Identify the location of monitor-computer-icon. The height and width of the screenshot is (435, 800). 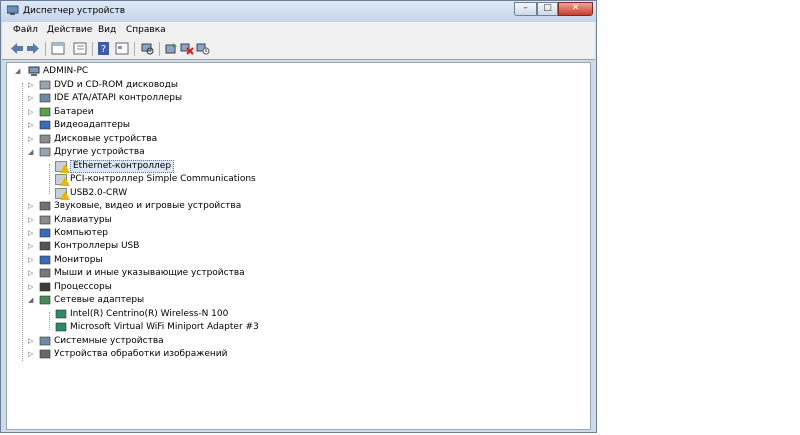
(45, 233).